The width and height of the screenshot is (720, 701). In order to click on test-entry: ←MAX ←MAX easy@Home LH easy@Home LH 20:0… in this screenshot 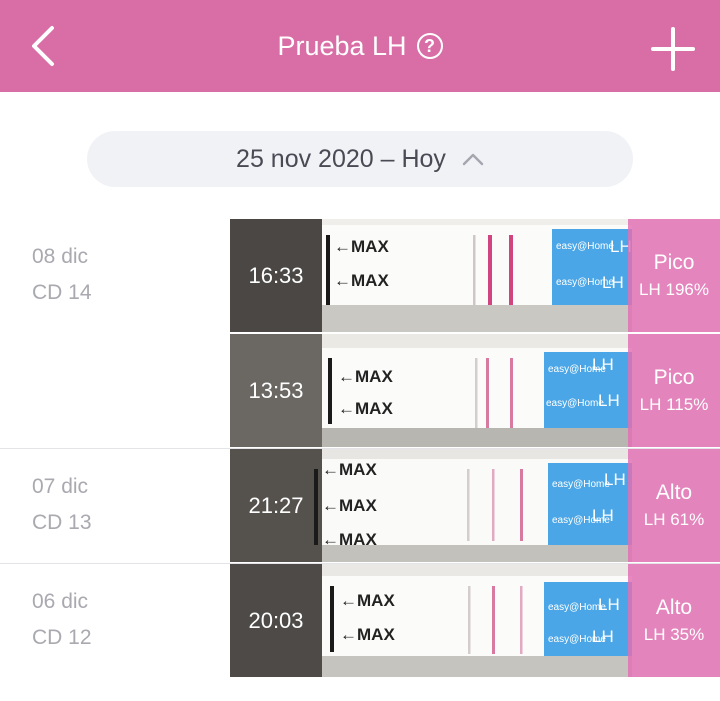, I will do `click(475, 620)`.